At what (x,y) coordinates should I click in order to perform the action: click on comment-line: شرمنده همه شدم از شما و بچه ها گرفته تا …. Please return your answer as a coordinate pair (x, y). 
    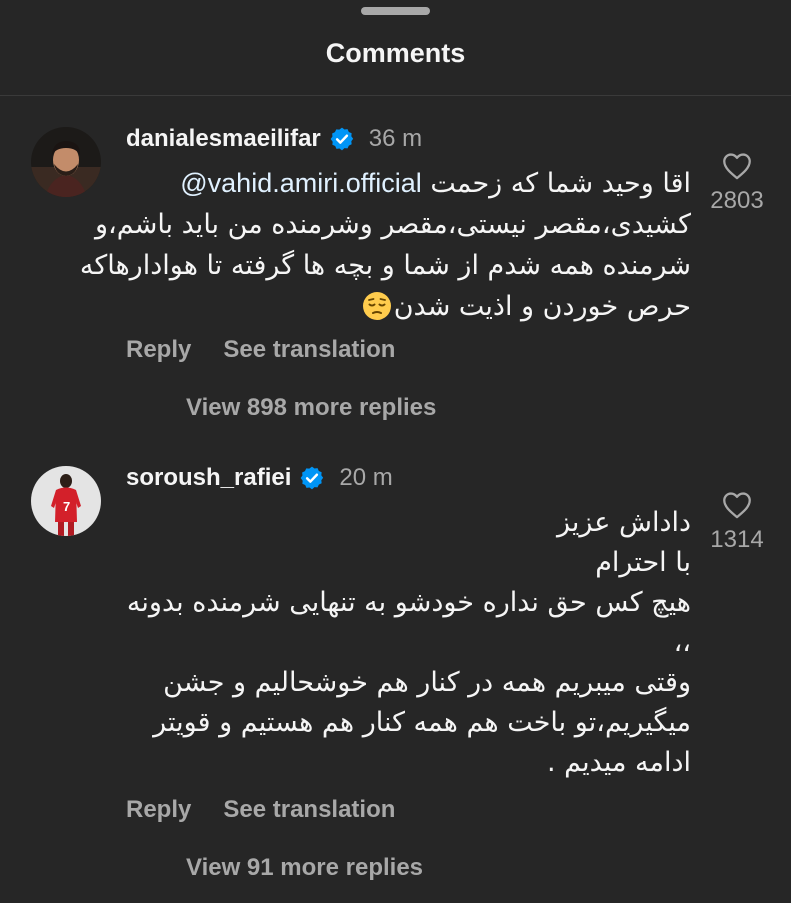
    Looking at the image, I should click on (385, 265).